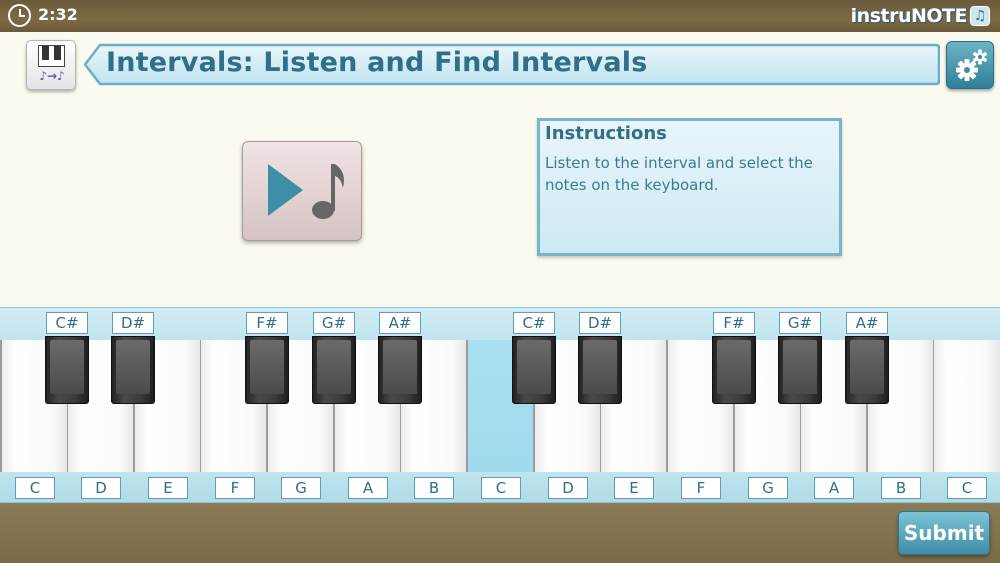  I want to click on page-title: Intervals: Listen and Find Intervals, so click(377, 62).